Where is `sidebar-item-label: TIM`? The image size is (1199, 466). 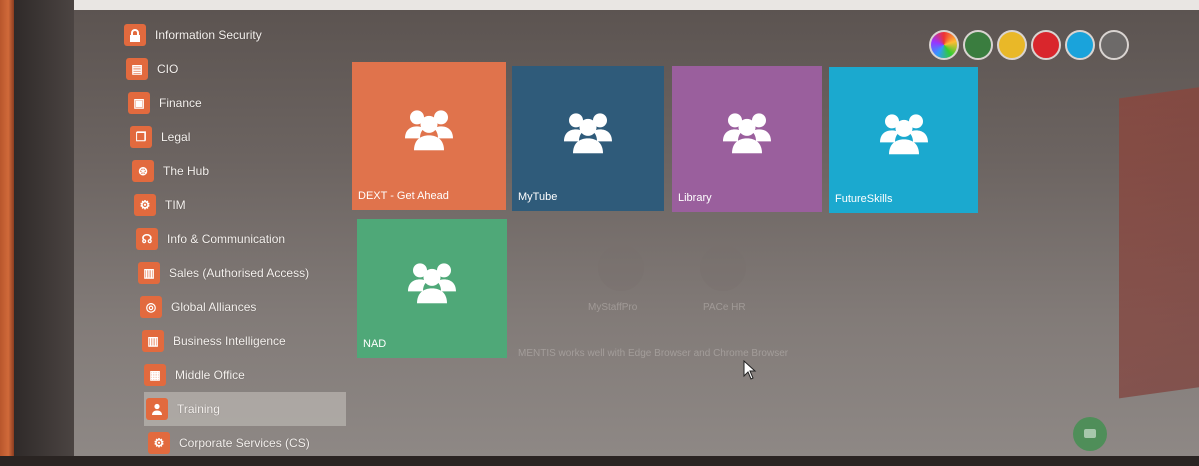
sidebar-item-label: TIM is located at coordinates (175, 205).